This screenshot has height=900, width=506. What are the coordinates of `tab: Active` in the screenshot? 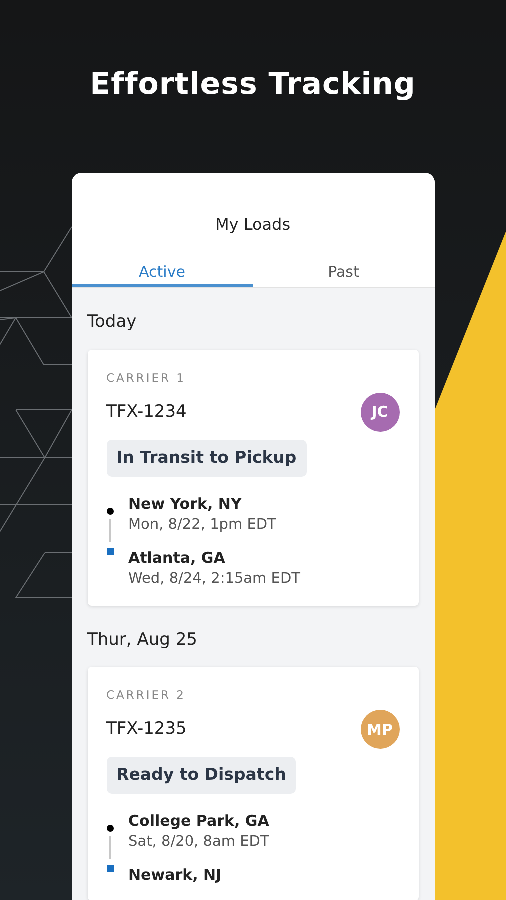 It's located at (162, 274).